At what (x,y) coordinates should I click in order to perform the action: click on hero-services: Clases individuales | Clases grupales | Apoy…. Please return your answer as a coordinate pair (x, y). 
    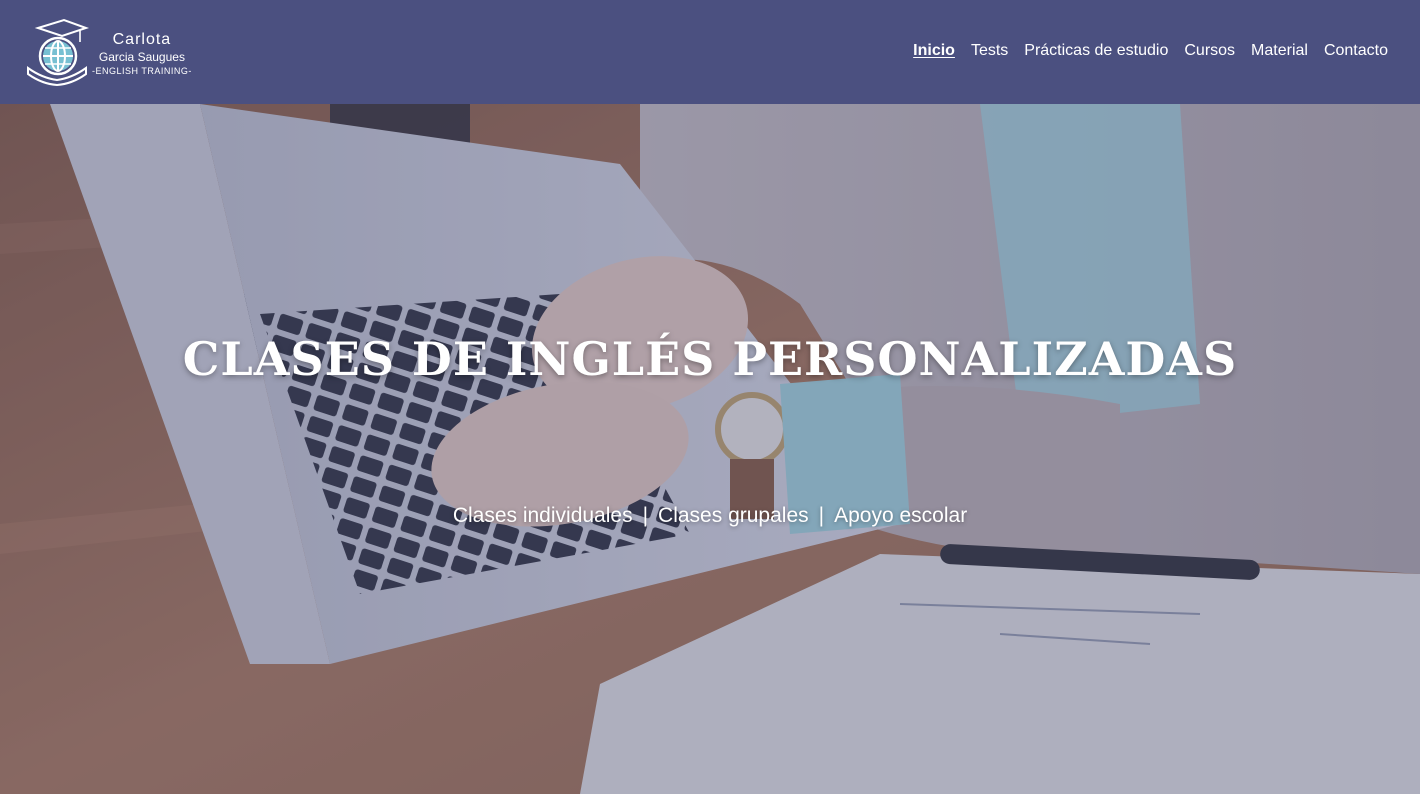
    Looking at the image, I should click on (710, 516).